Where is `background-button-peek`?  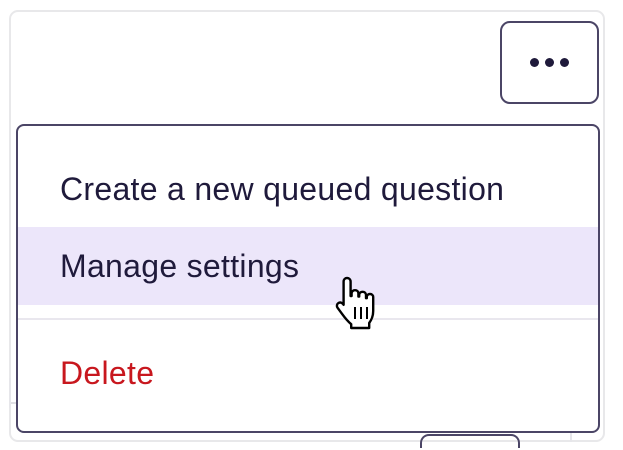 background-button-peek is located at coordinates (470, 441).